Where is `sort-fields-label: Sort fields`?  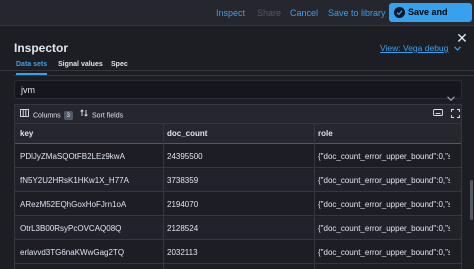 sort-fields-label: Sort fields is located at coordinates (108, 116).